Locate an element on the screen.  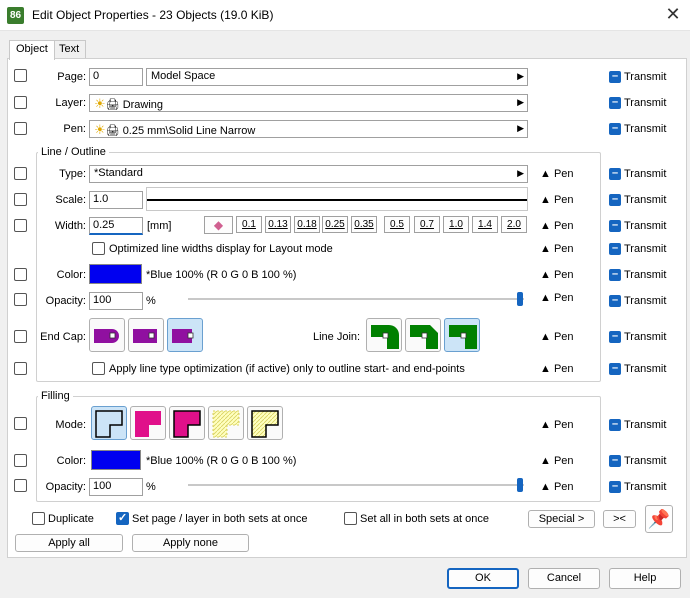
linejoin-miter-icon is located at coordinates (462, 335).